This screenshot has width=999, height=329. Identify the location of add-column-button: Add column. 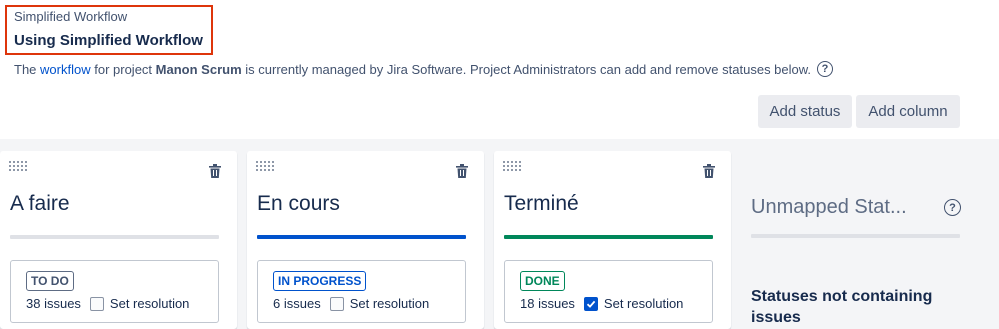
(908, 111).